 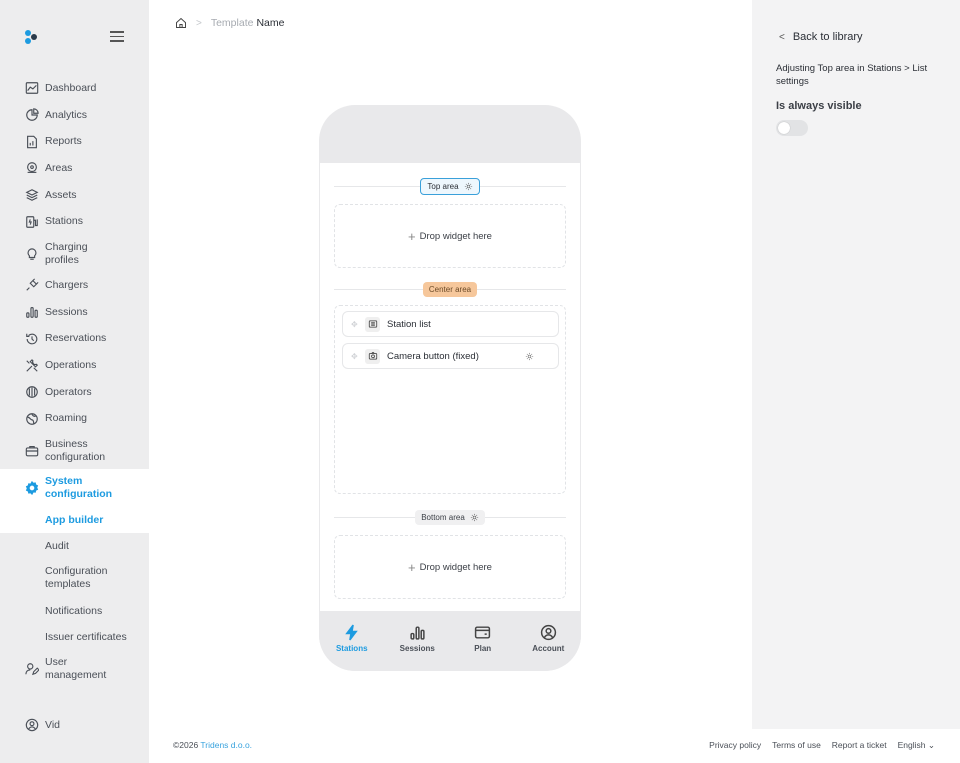 I want to click on sidebar-item-label: Reports, so click(x=63, y=141).